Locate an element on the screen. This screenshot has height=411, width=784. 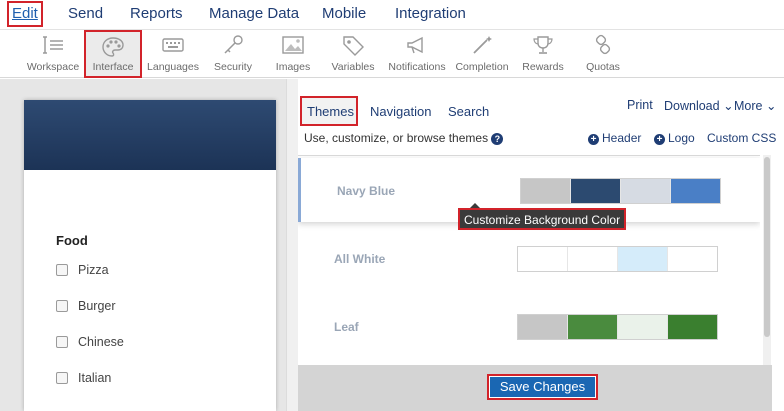
option-pizza: Pizza is located at coordinates (82, 270).